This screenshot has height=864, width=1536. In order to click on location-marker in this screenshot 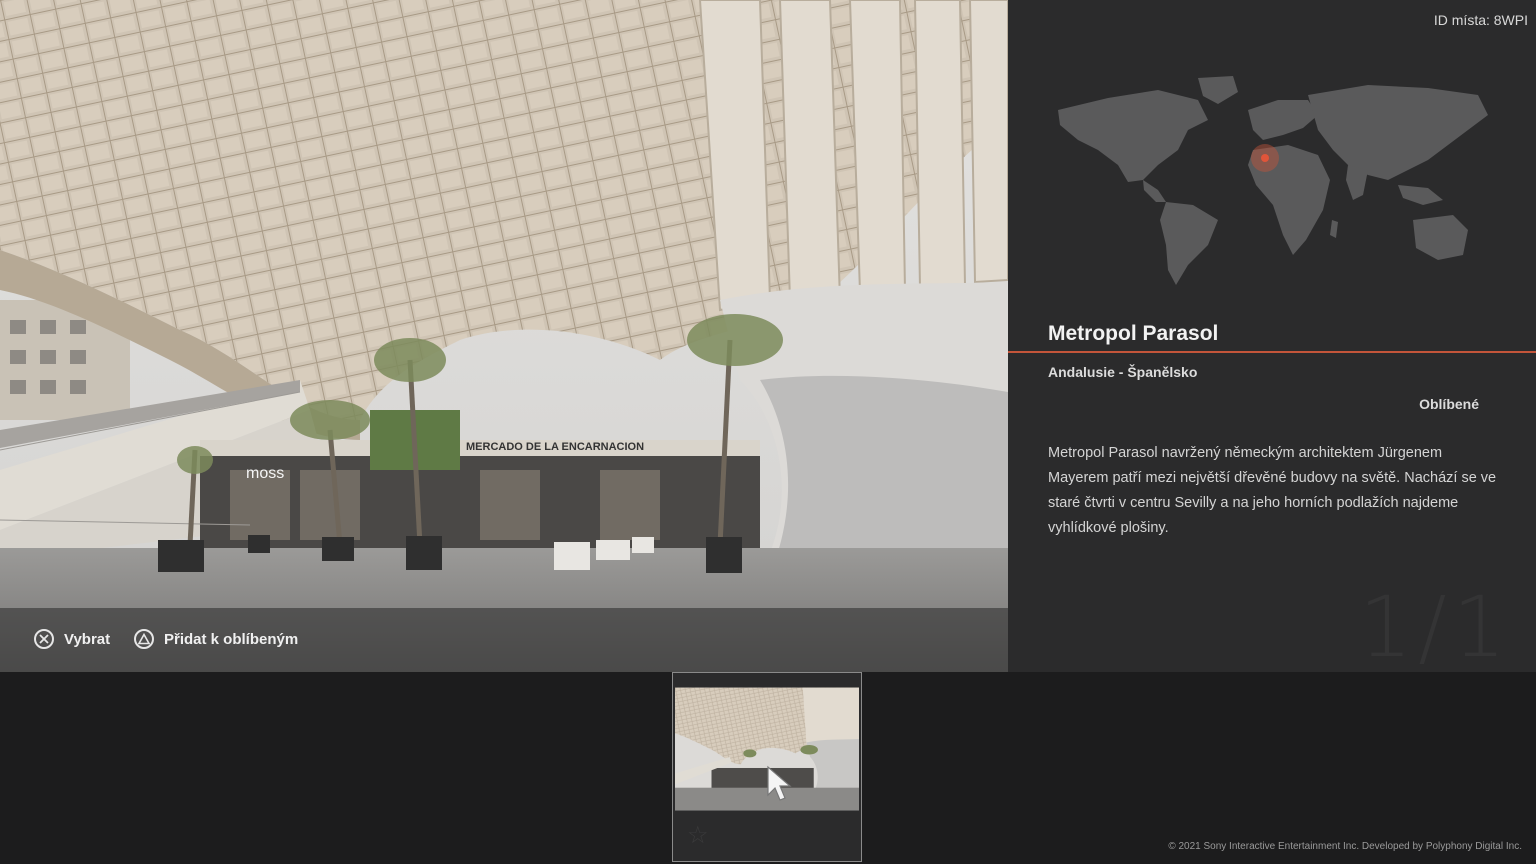, I will do `click(1265, 158)`.